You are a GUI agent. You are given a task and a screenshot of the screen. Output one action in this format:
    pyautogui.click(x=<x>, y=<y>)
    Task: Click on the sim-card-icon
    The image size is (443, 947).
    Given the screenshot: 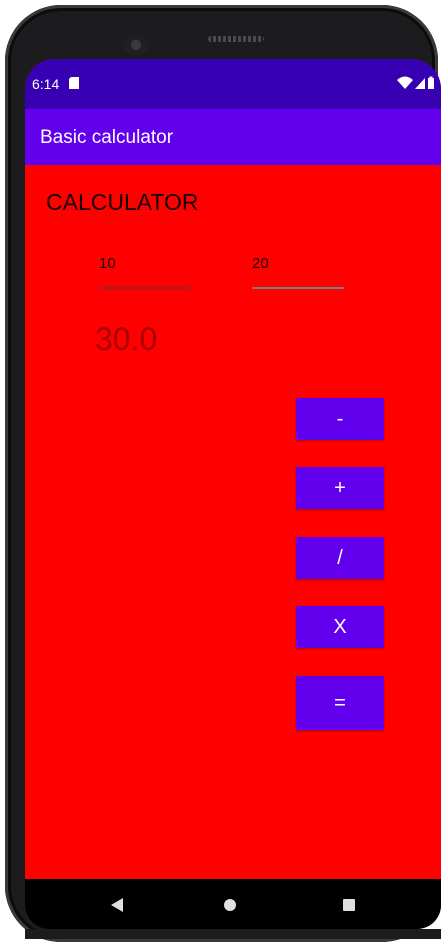 What is the action you would take?
    pyautogui.click(x=74, y=83)
    